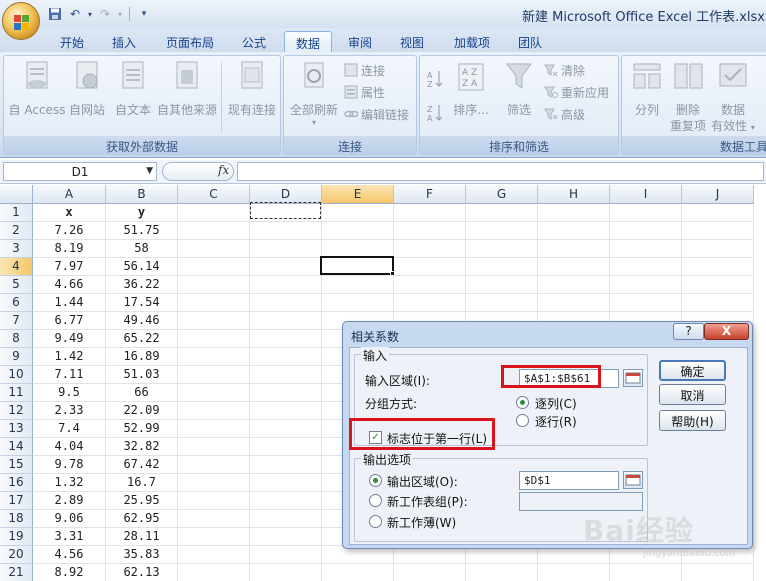 The height and width of the screenshot is (581, 766). I want to click on cell-f3, so click(430, 249).